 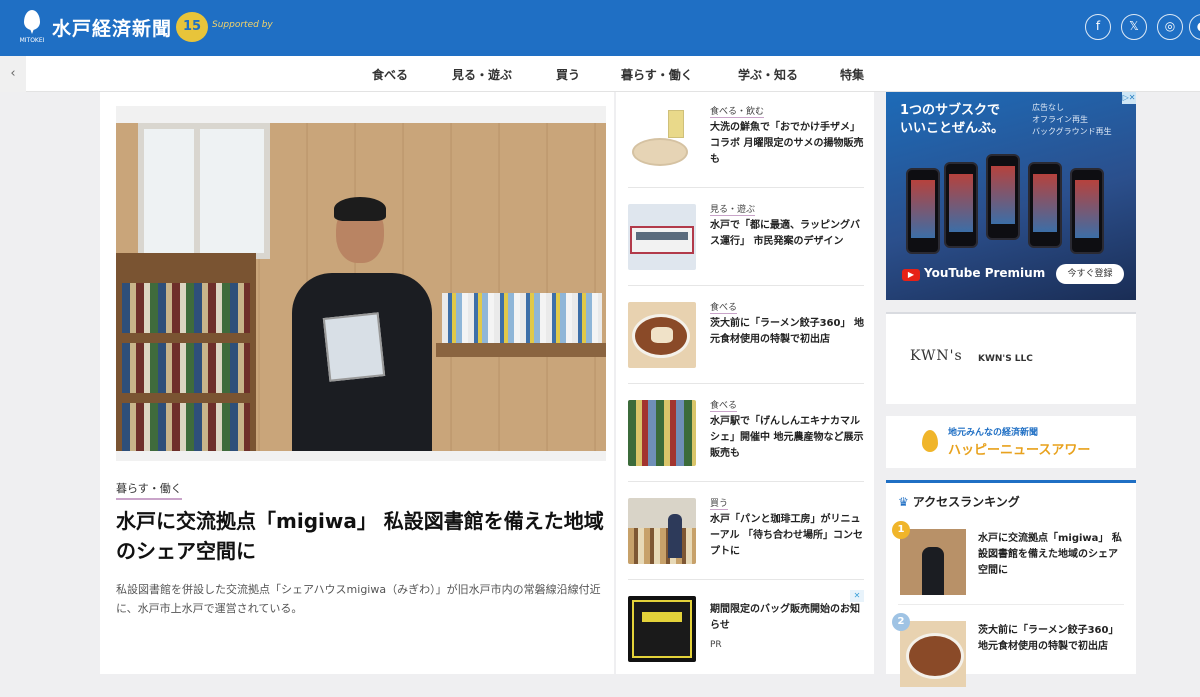 I want to click on nav-item-see-play: 見る・遊ぶ, so click(x=482, y=74).